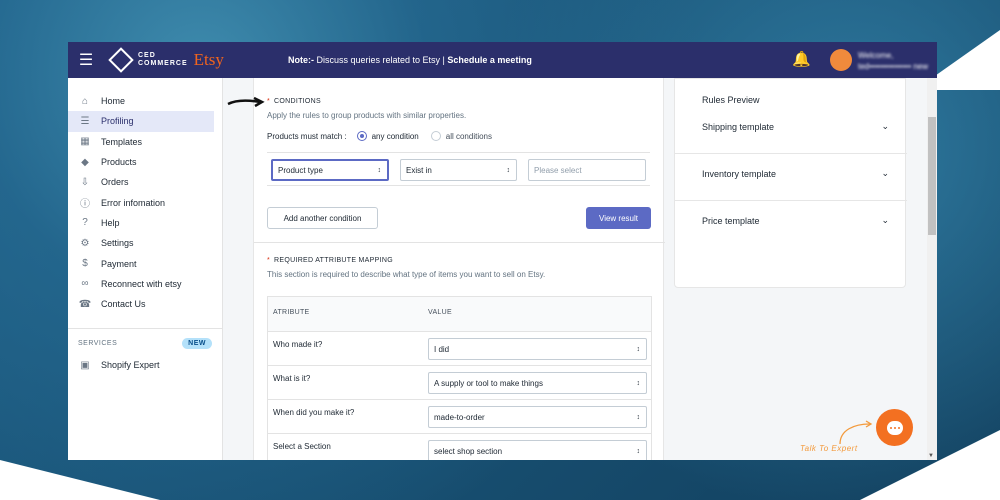 The width and height of the screenshot is (1000, 500). Describe the element at coordinates (856, 432) in the screenshot. I see `curved-arrow-icon` at that location.